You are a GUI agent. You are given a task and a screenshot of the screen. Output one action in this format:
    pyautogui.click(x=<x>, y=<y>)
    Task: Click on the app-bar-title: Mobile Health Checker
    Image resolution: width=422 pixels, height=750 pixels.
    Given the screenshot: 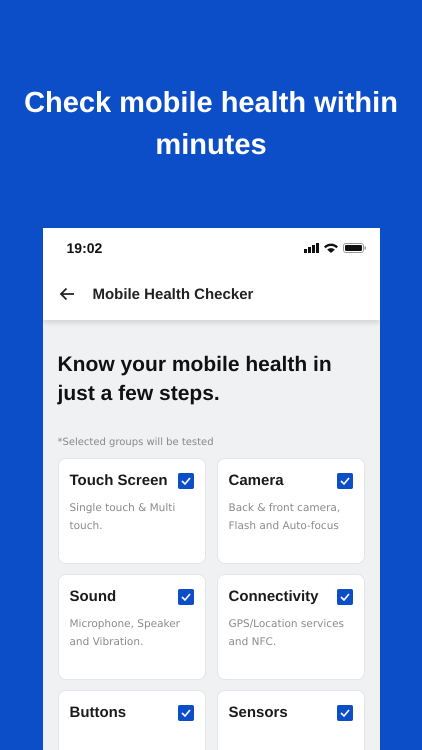 What is the action you would take?
    pyautogui.click(x=173, y=294)
    